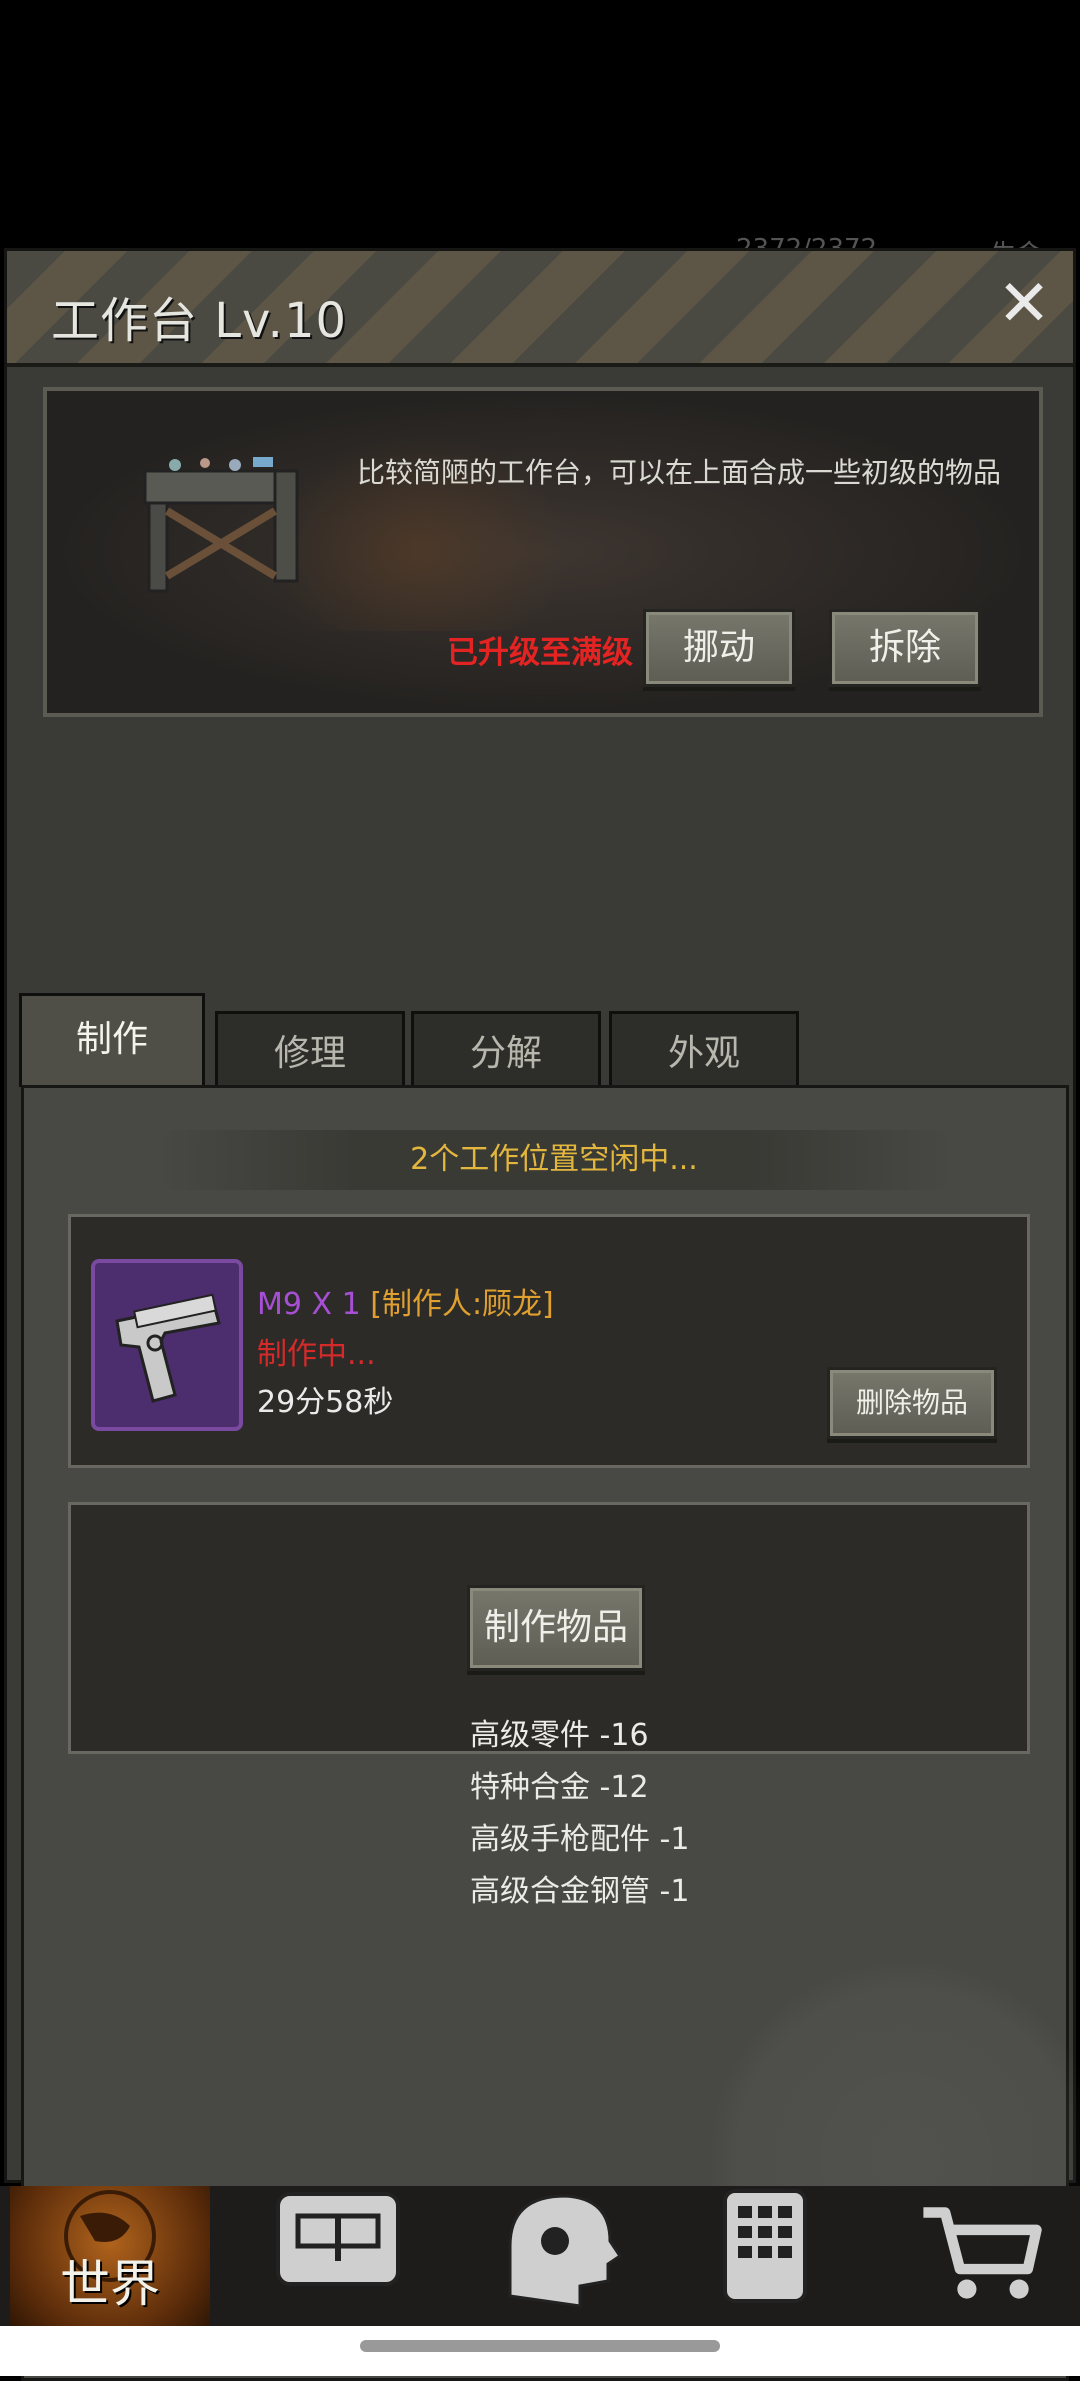 Image resolution: width=1080 pixels, height=2381 pixels. I want to click on backpack-icon, so click(338, 2239).